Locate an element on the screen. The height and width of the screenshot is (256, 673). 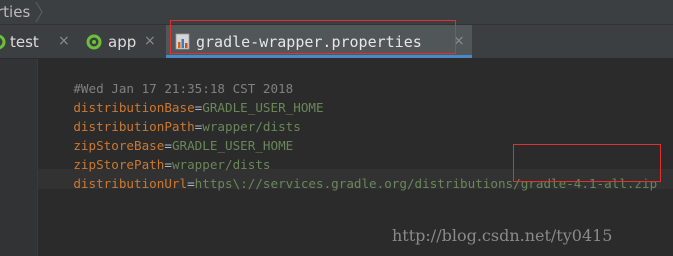
tab-highlight-box is located at coordinates (313, 37).